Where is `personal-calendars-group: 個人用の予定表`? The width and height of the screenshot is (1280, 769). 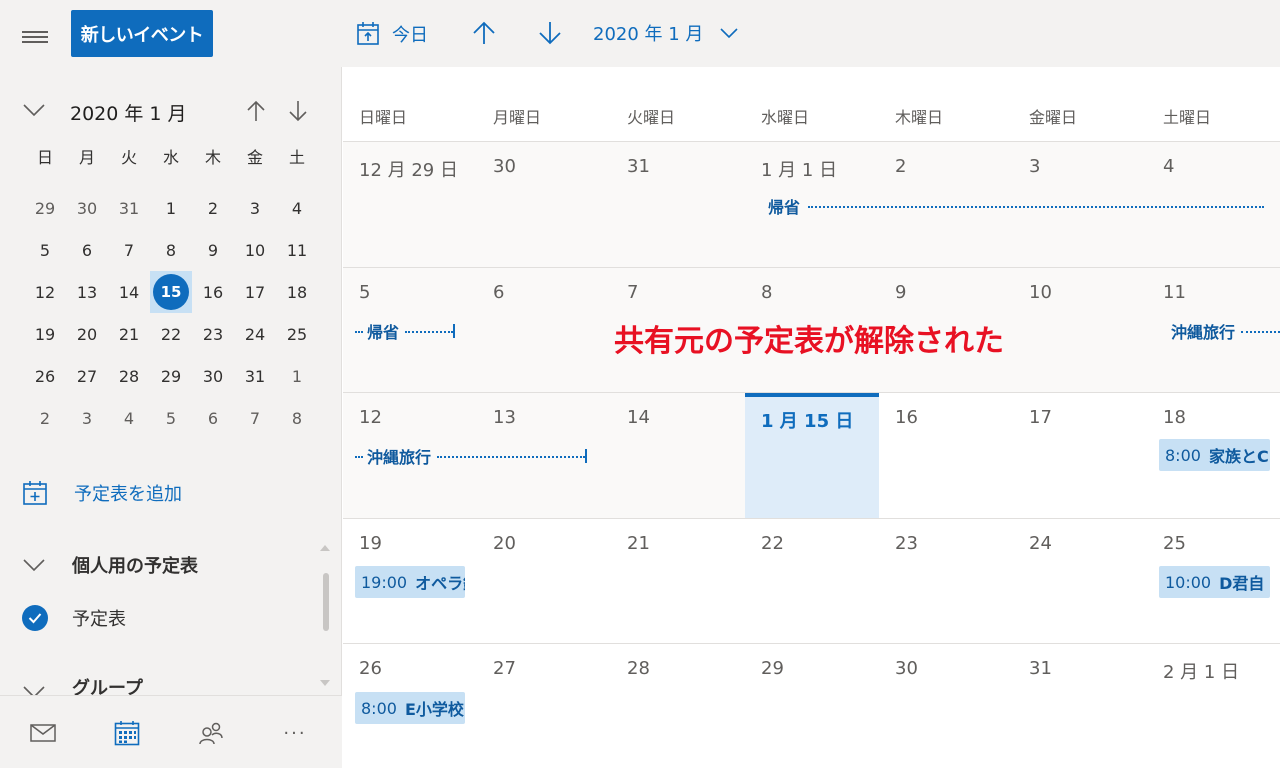 personal-calendars-group: 個人用の予定表 is located at coordinates (110, 565).